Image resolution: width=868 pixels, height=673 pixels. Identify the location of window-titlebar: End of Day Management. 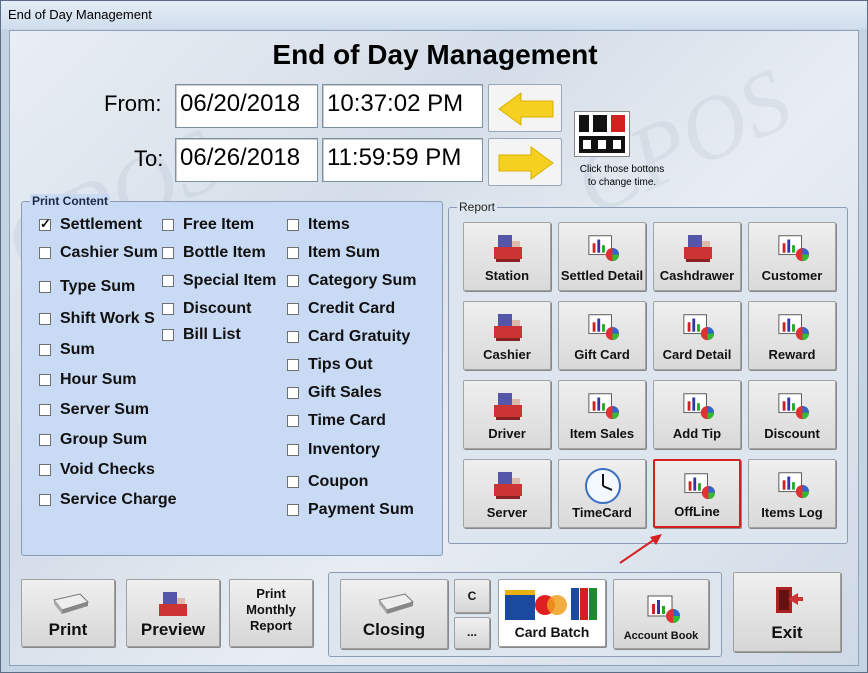
(434, 15).